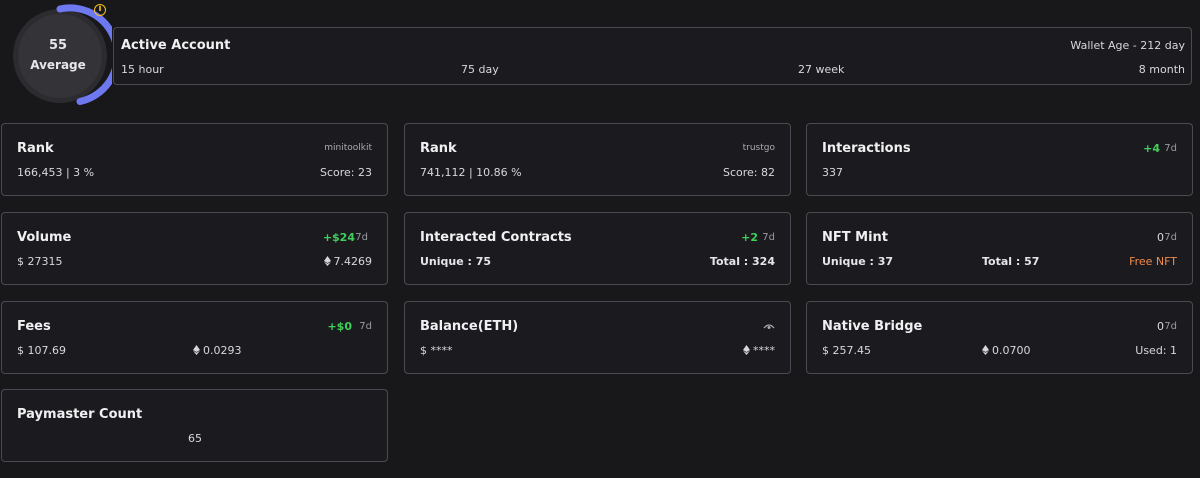 The height and width of the screenshot is (478, 1200). I want to click on score-widget: 55 Average, so click(60, 56).